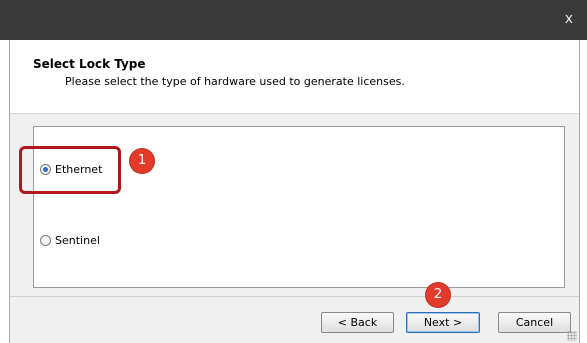 This screenshot has width=587, height=343. What do you see at coordinates (293, 20) in the screenshot?
I see `title-bar: x` at bounding box center [293, 20].